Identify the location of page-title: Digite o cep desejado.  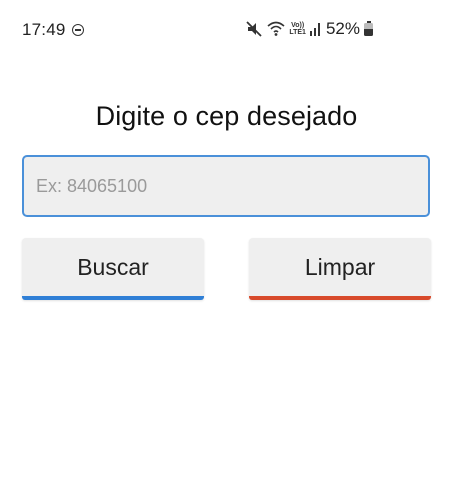
(226, 116).